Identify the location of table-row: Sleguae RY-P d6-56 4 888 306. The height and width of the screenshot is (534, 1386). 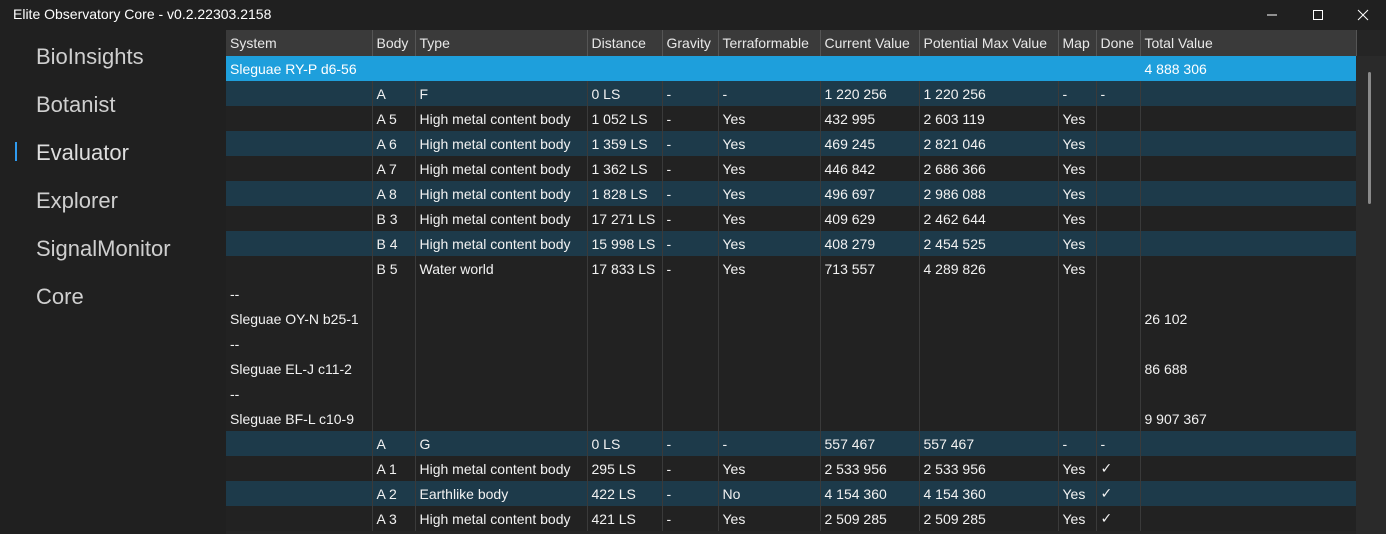
(791, 68).